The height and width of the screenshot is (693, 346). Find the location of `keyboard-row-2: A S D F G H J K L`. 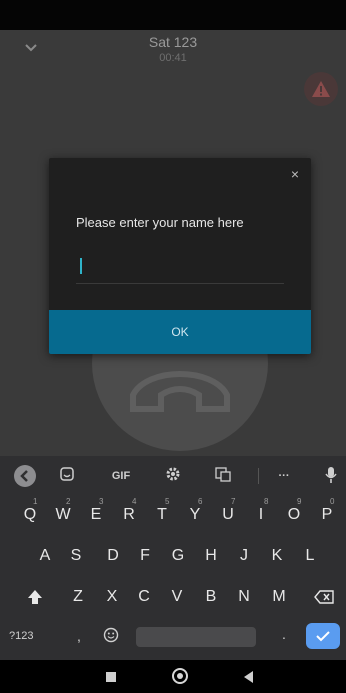

keyboard-row-2: A S D F G H J K L is located at coordinates (173, 556).